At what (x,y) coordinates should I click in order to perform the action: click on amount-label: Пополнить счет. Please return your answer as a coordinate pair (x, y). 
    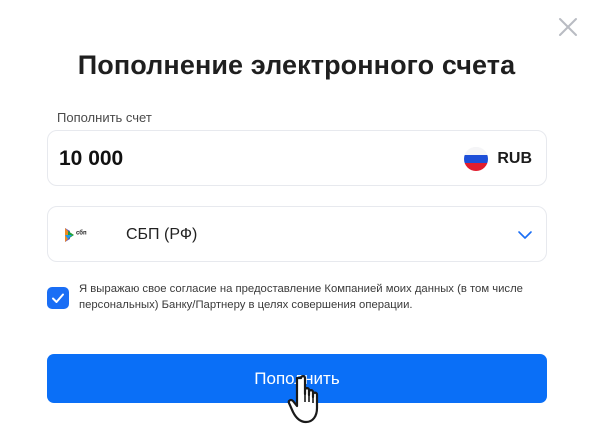
    Looking at the image, I should click on (104, 117).